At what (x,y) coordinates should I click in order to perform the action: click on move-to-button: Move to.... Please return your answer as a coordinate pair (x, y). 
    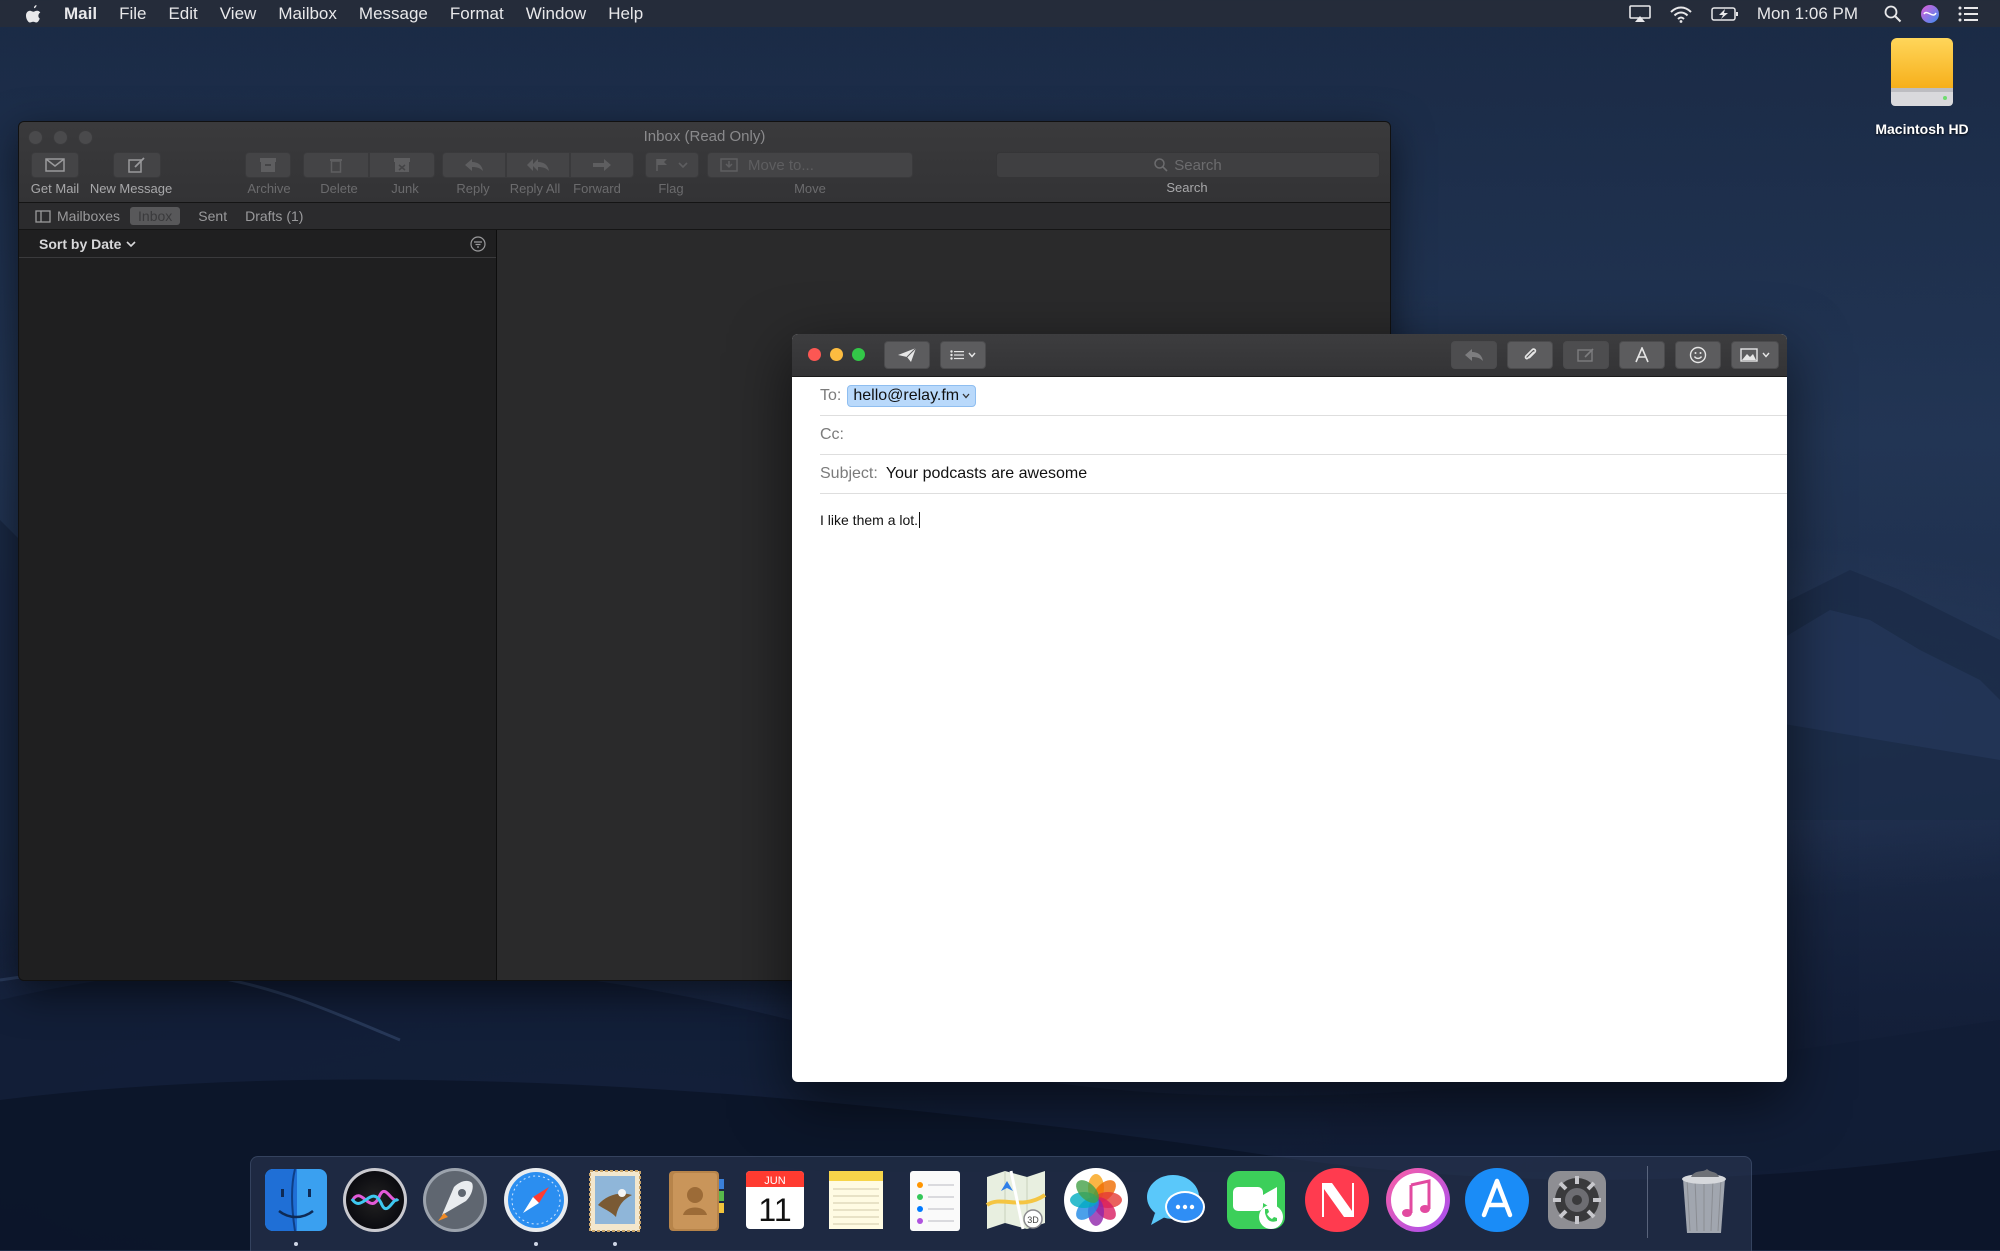
    Looking at the image, I should click on (810, 165).